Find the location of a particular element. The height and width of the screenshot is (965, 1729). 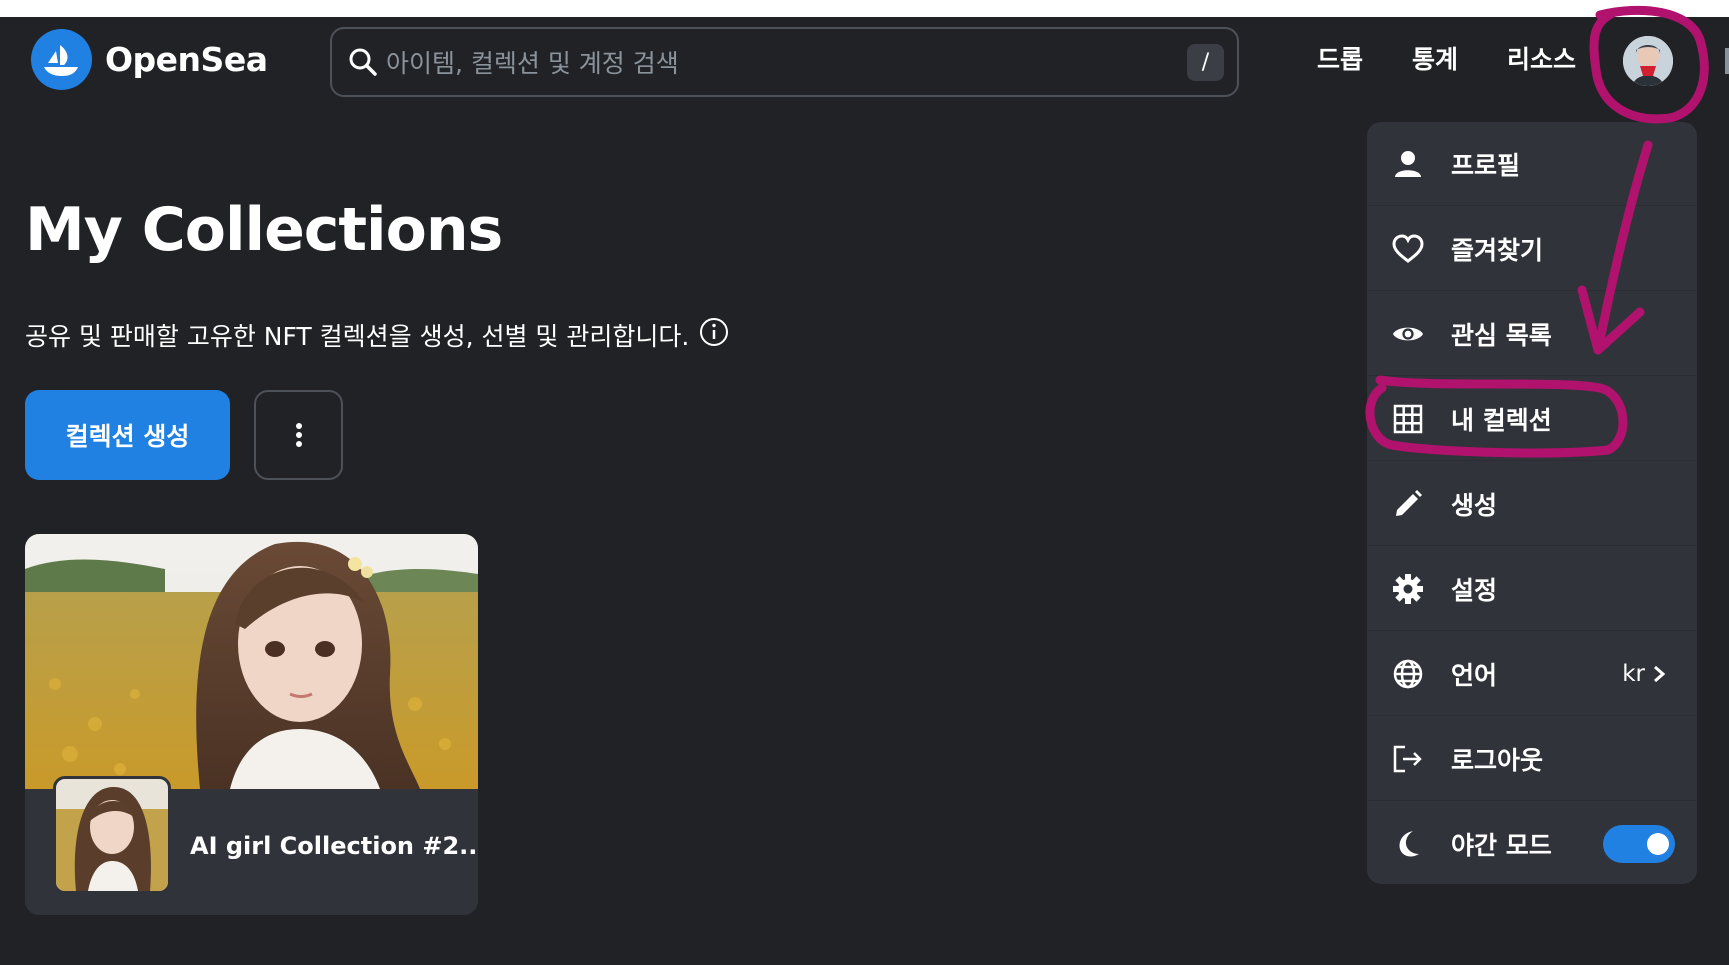

menu-label: 내 컬렉션 is located at coordinates (1501, 420).